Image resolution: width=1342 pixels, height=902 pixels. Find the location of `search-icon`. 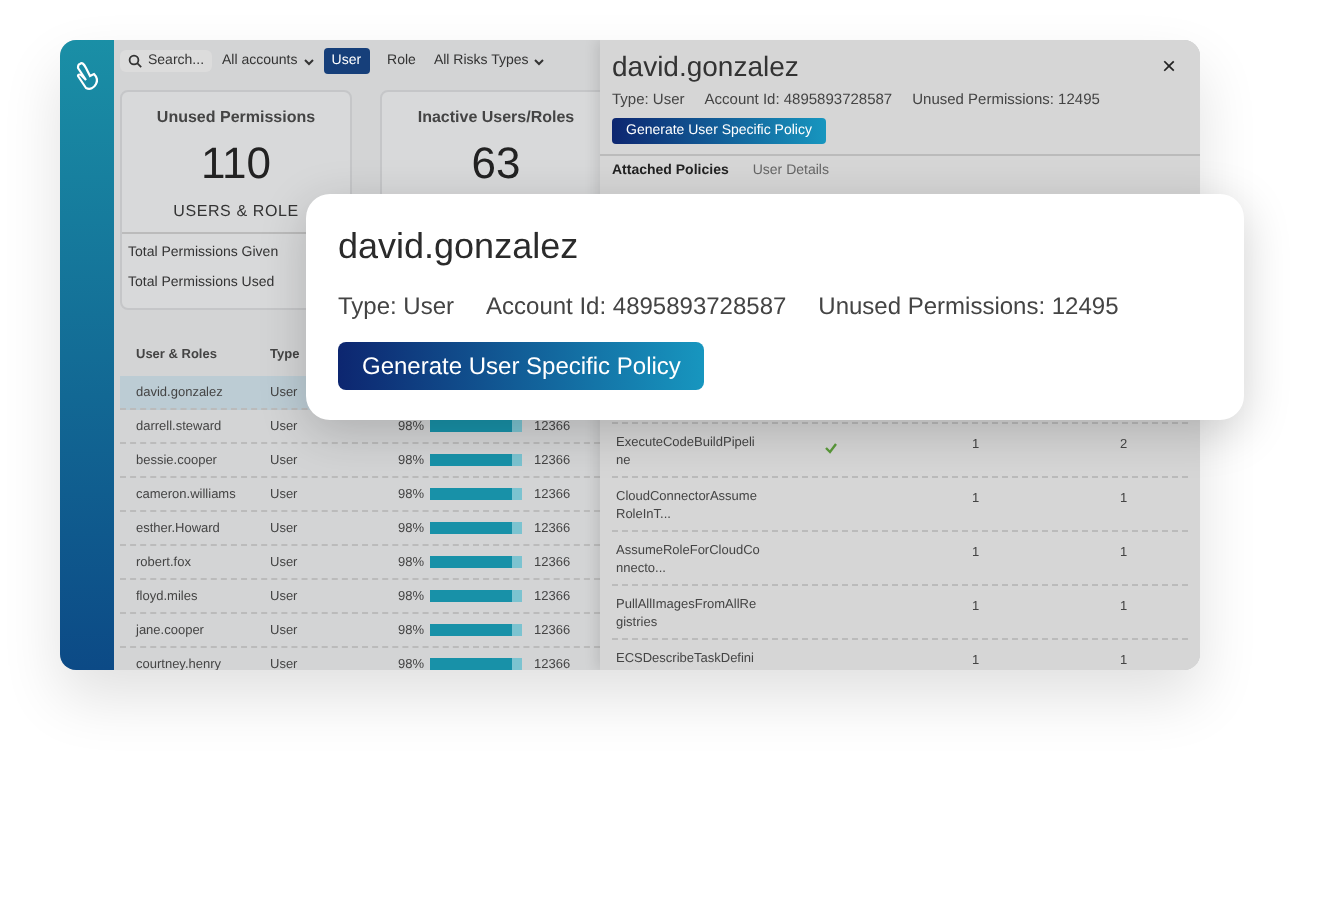

search-icon is located at coordinates (135, 61).